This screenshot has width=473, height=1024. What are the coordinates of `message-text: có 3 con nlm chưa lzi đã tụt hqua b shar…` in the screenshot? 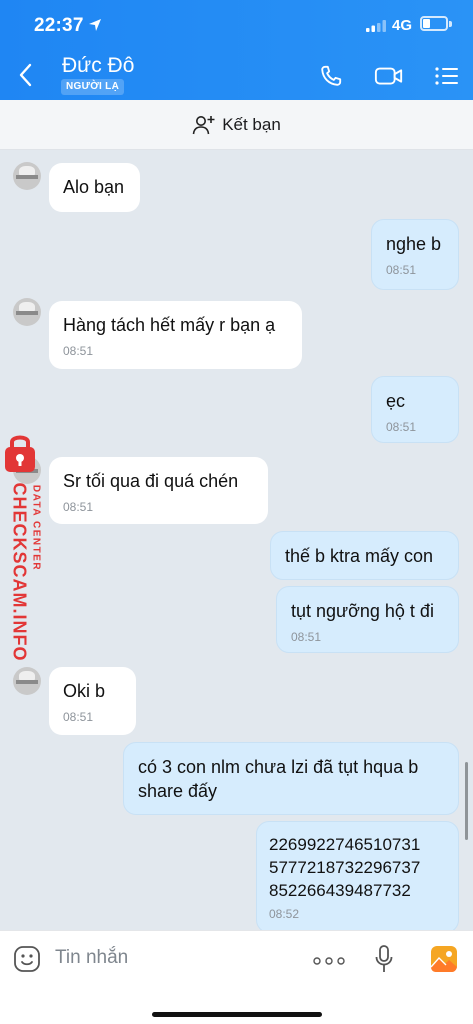 It's located at (278, 779).